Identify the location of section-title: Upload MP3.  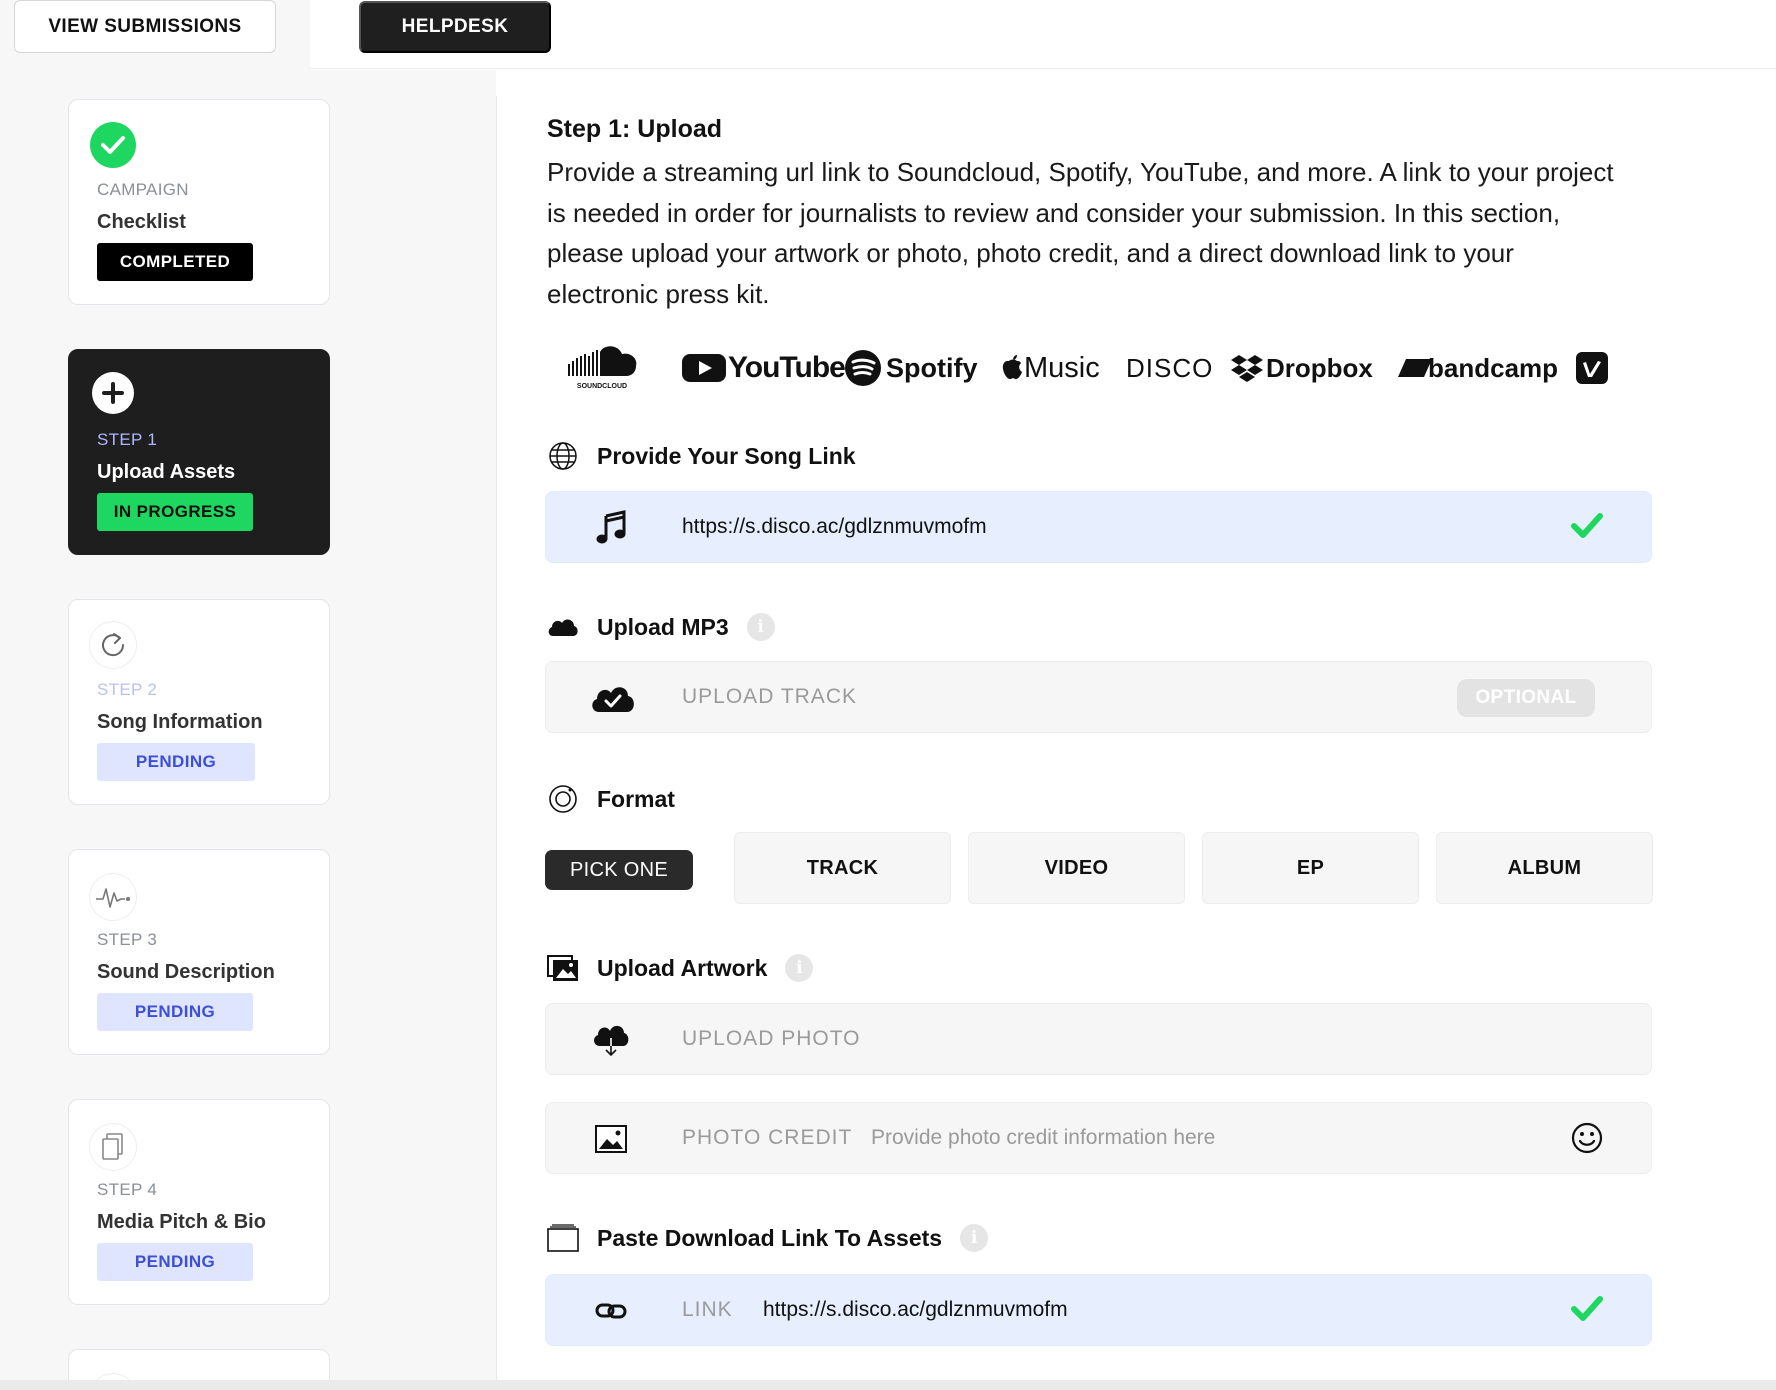
(663, 626).